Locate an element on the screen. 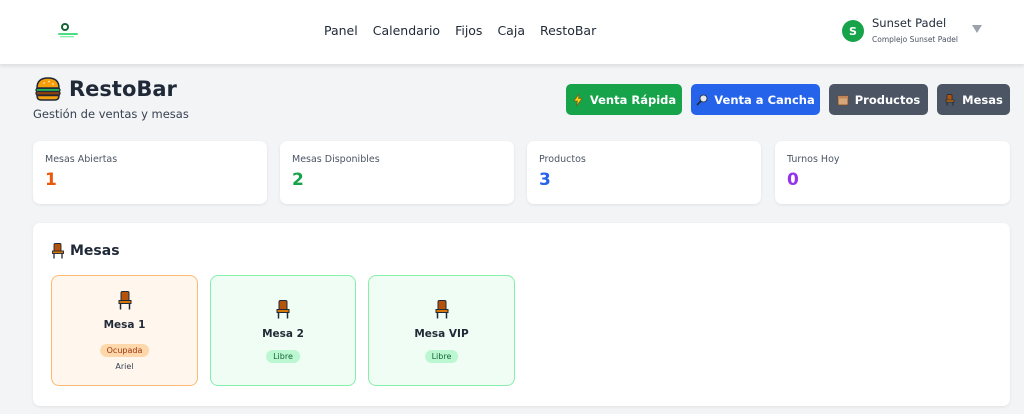 Image resolution: width=1024 pixels, height=414 pixels. stat-card-mesas-abiertas: Mesas Abiertas 1 is located at coordinates (150, 172).